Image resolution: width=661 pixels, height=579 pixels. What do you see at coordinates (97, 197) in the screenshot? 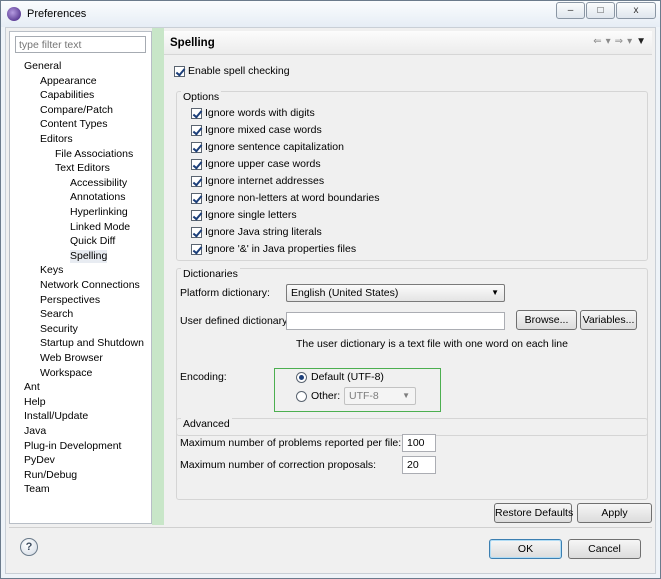
I see `tree-item: Annotations` at bounding box center [97, 197].